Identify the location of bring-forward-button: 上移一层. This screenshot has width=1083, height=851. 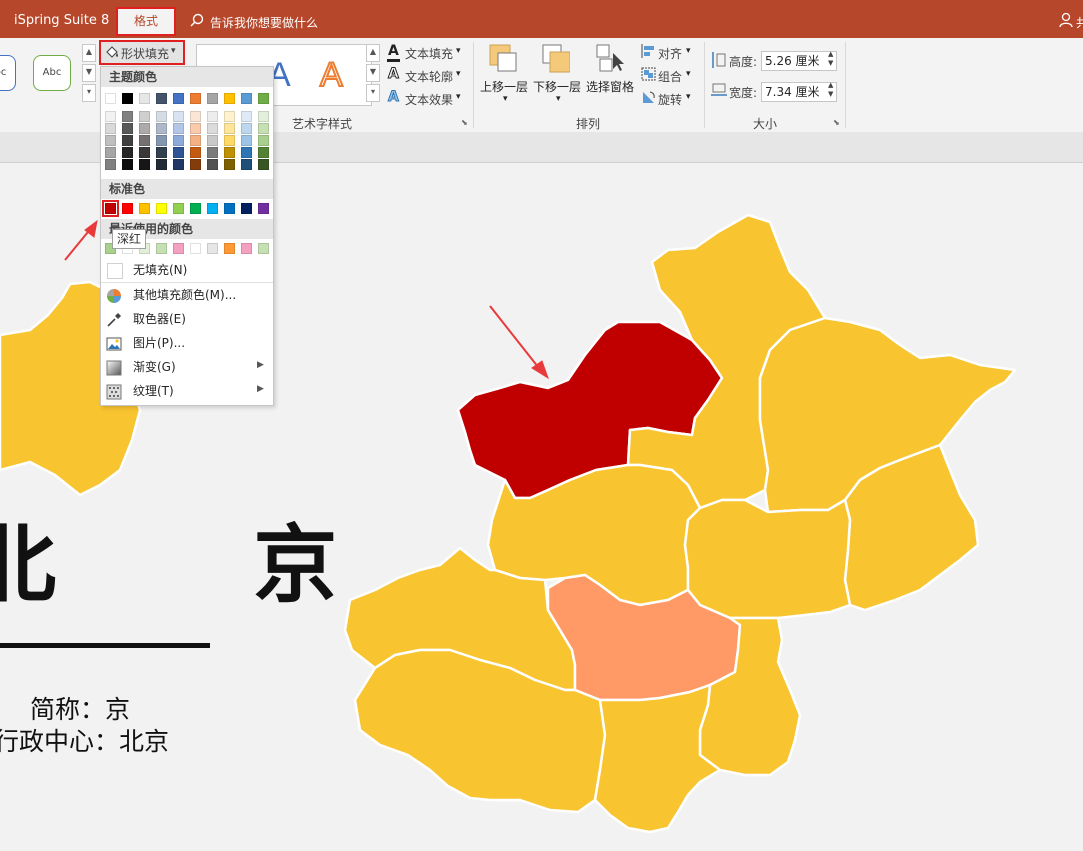
(504, 86).